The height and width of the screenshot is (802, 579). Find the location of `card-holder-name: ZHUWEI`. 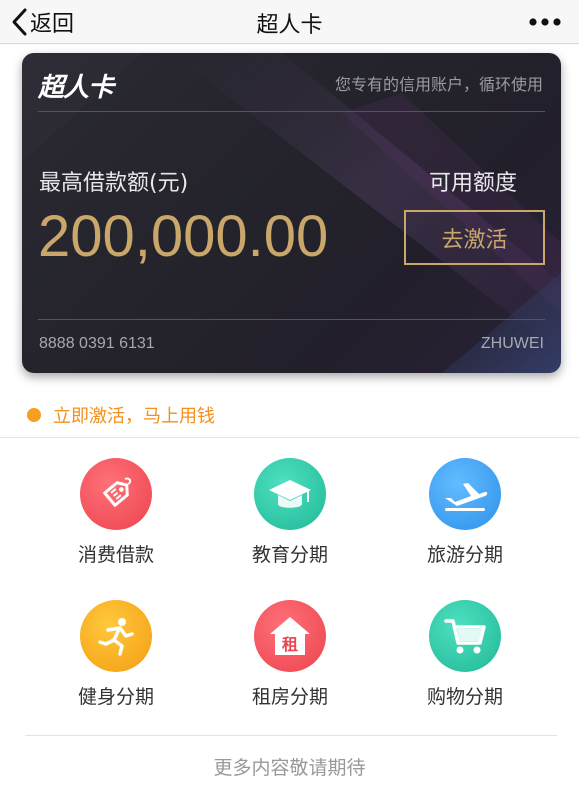

card-holder-name: ZHUWEI is located at coordinates (512, 343).